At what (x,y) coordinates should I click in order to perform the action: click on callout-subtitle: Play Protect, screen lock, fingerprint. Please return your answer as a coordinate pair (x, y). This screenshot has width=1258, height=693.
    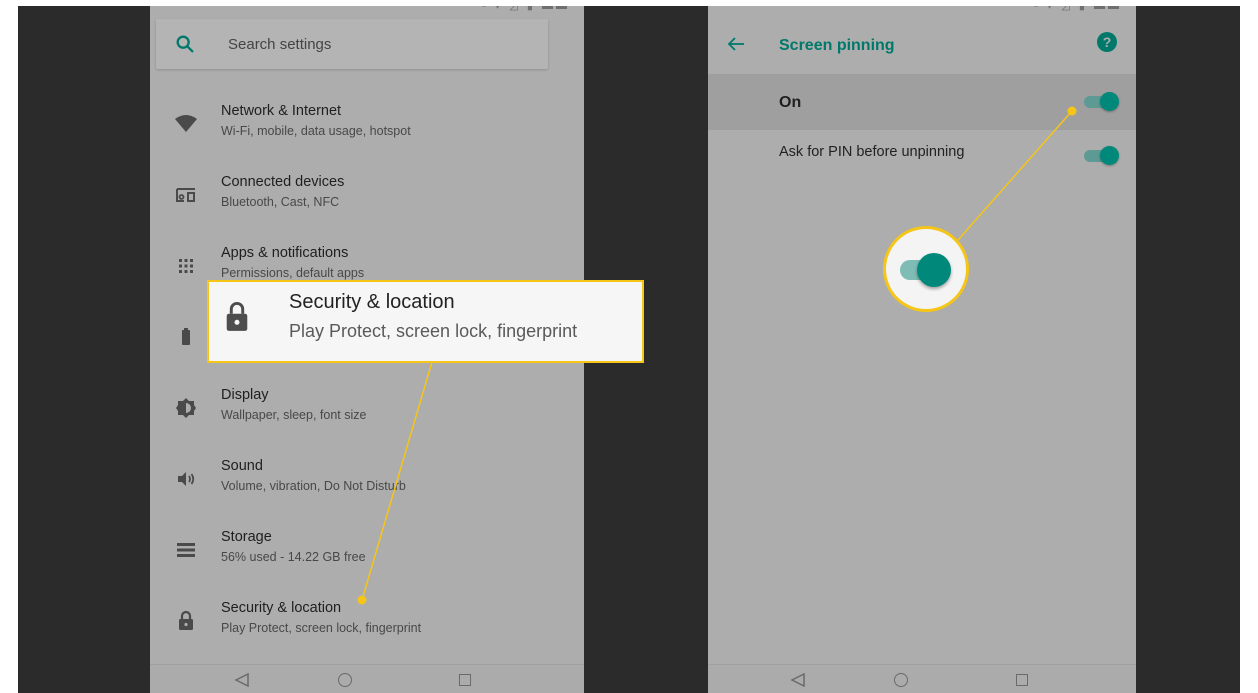
    Looking at the image, I should click on (433, 331).